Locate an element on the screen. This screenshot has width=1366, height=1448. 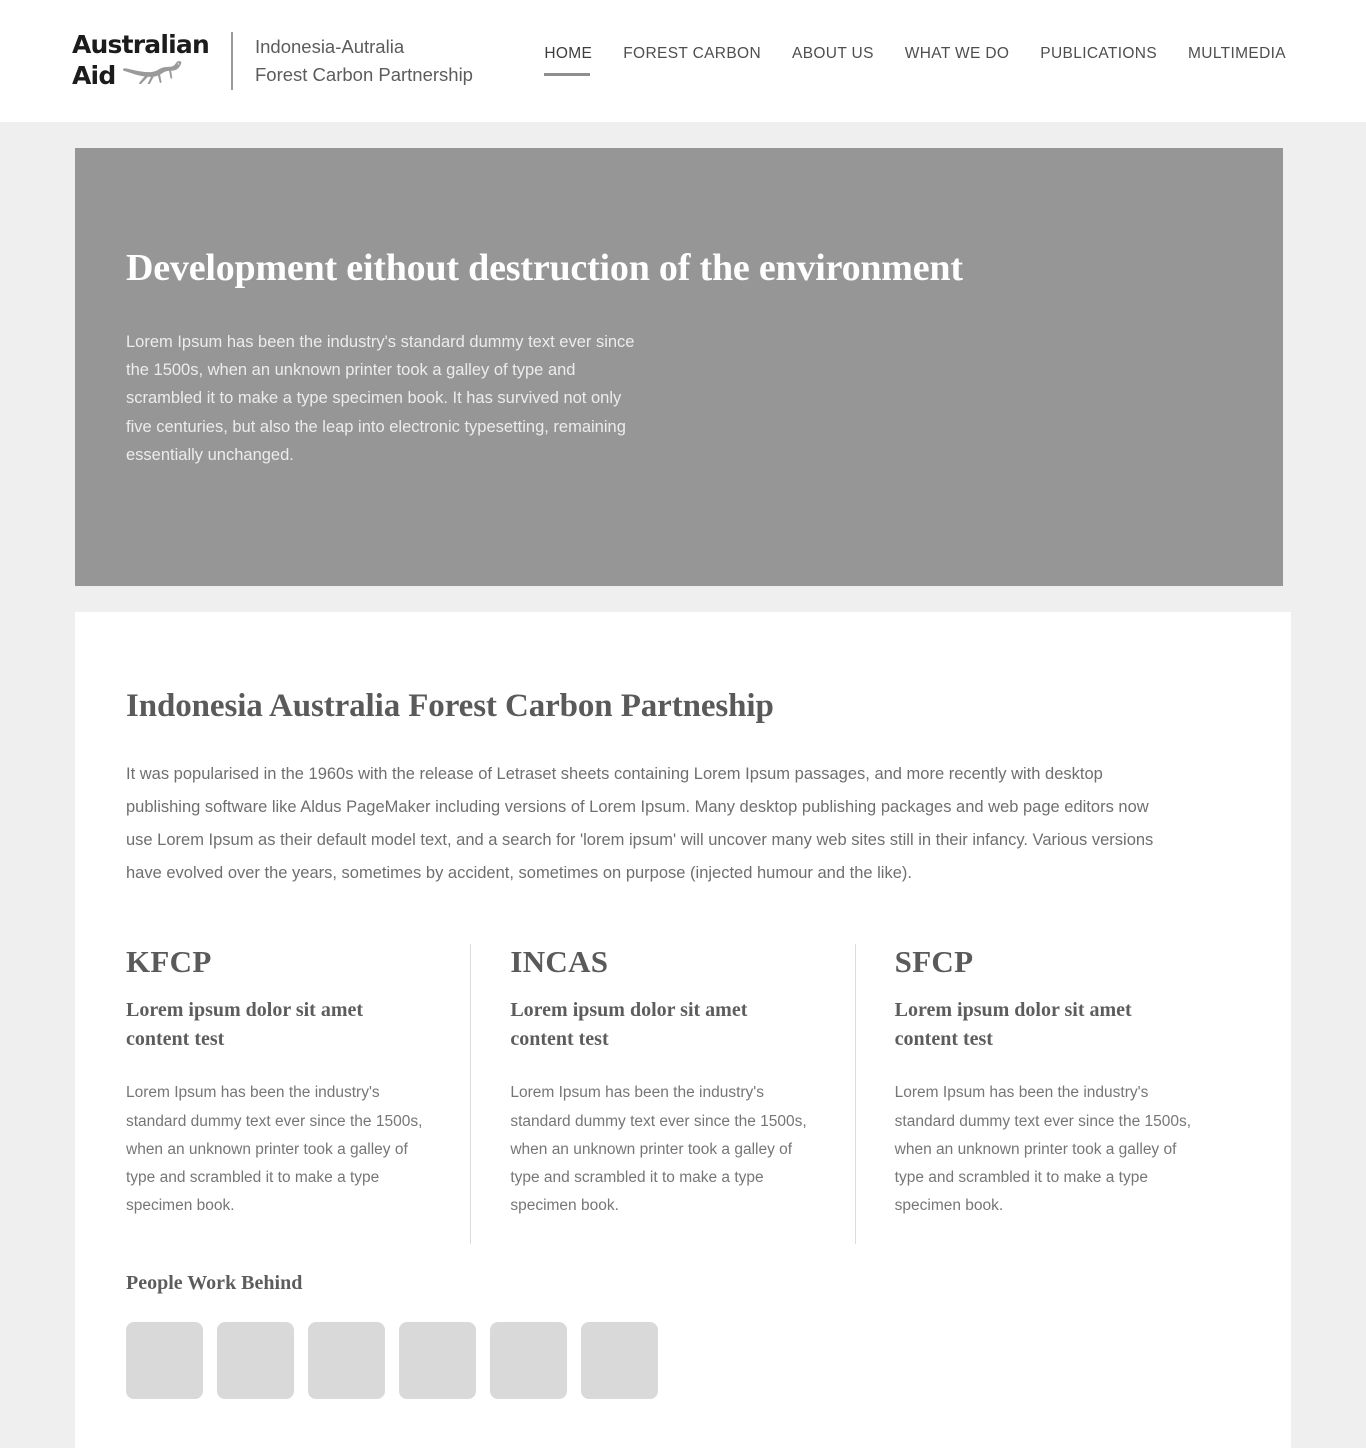
australian-aid-logo: Australian Aid is located at coordinates (148, 60).